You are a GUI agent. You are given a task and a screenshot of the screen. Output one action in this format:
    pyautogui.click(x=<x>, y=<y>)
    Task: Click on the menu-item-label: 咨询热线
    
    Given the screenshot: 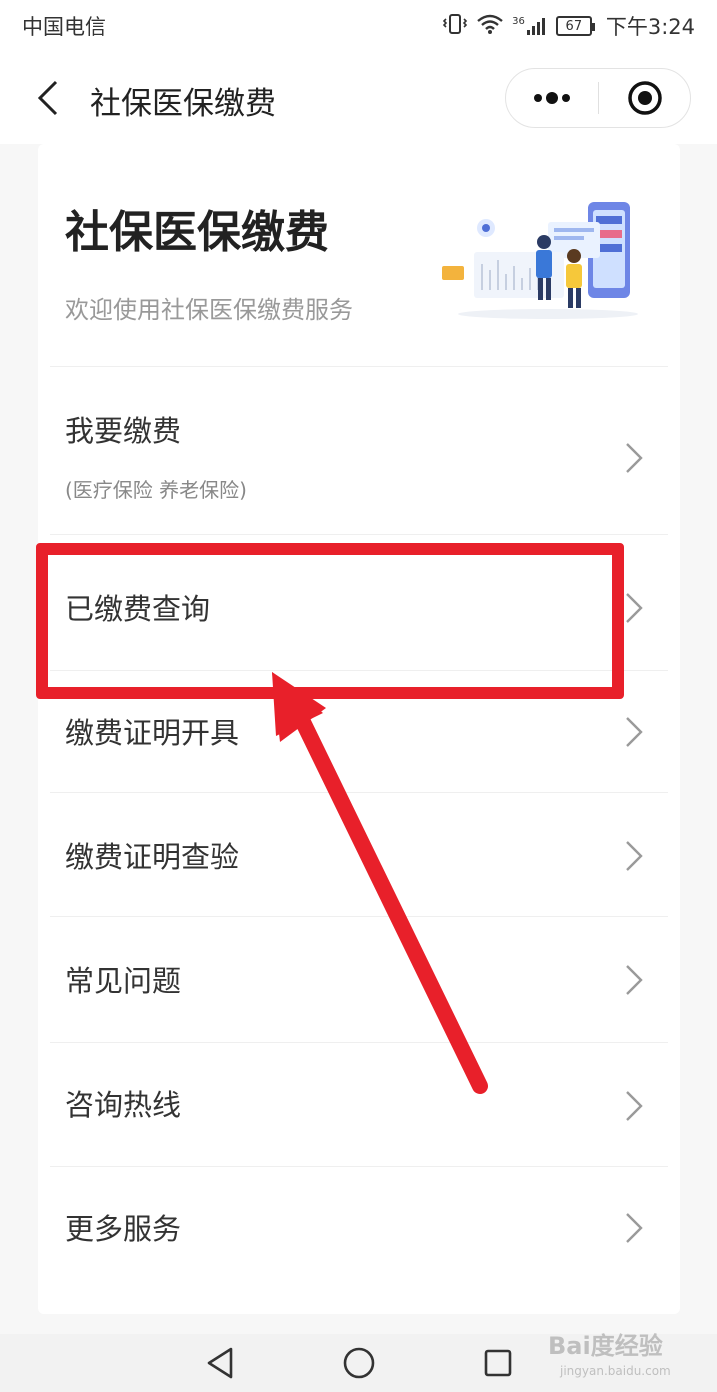 What is the action you would take?
    pyautogui.click(x=123, y=1105)
    